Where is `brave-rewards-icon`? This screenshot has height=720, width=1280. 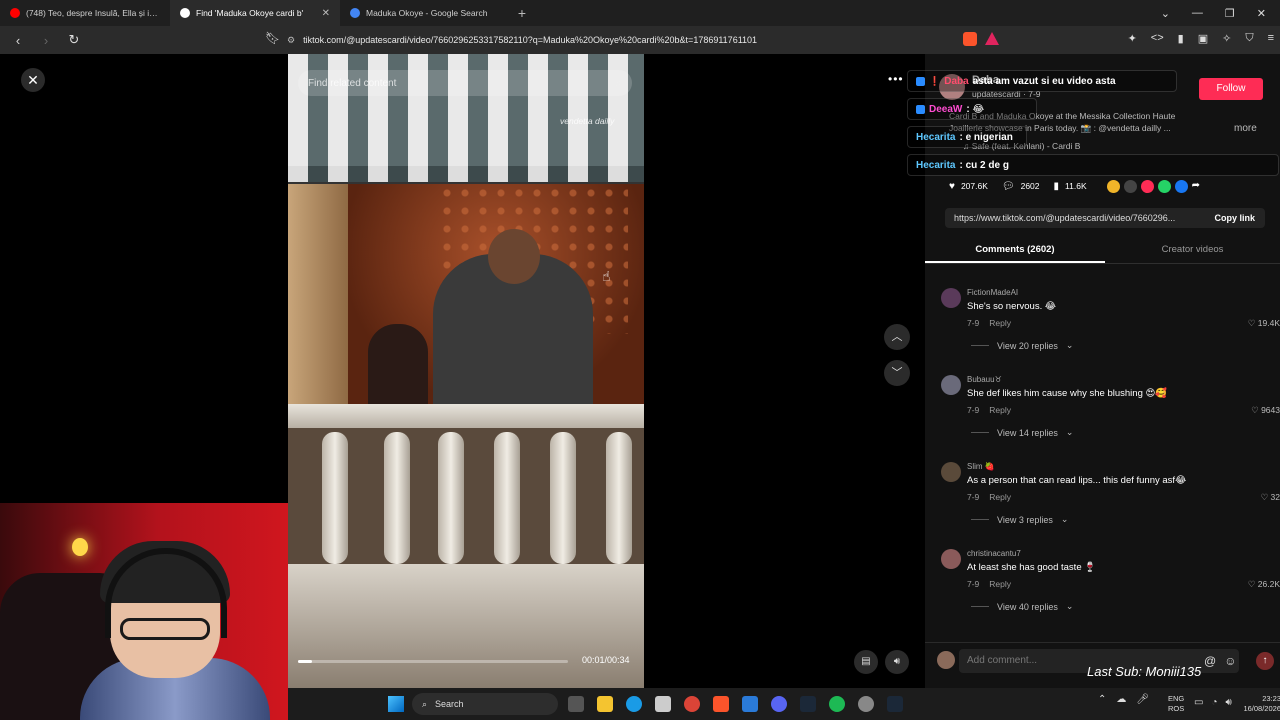
brave-rewards-icon is located at coordinates (992, 38).